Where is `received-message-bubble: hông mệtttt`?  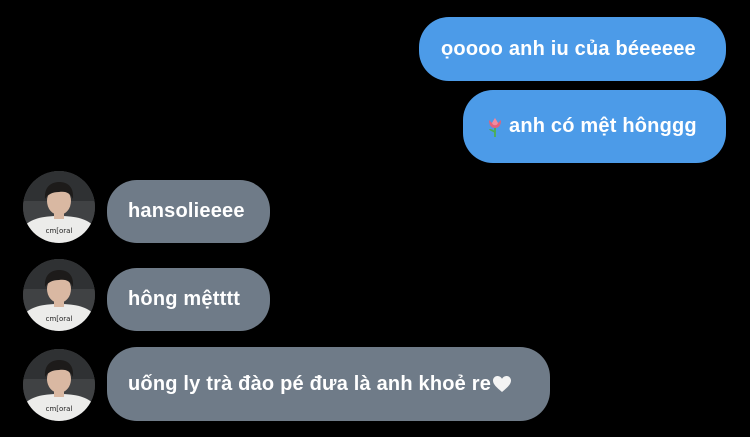 received-message-bubble: hông mệtttt is located at coordinates (188, 299).